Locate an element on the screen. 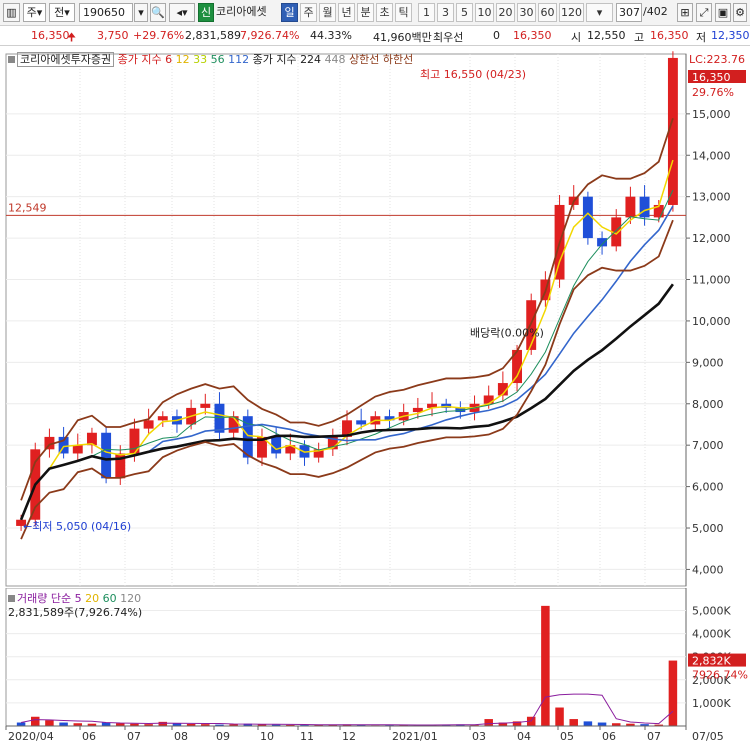 Image resolution: width=750 pixels, height=744 pixels. price-tick-label: 4,000 is located at coordinates (708, 569).